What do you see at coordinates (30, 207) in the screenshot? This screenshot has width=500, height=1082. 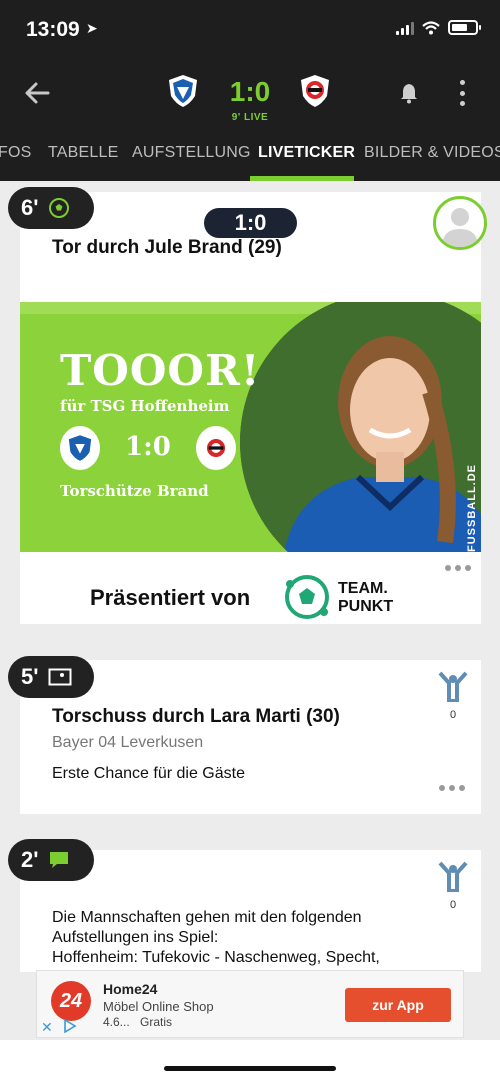 I see `minute-label: 6'` at bounding box center [30, 207].